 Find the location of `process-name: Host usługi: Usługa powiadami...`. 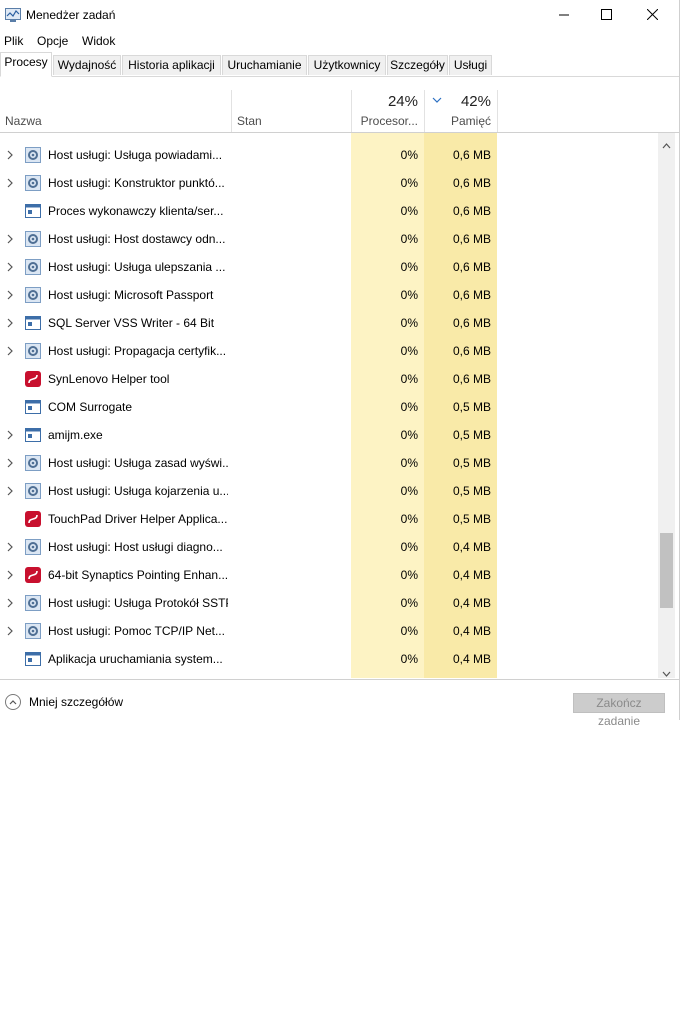

process-name: Host usługi: Usługa powiadami... is located at coordinates (135, 155).